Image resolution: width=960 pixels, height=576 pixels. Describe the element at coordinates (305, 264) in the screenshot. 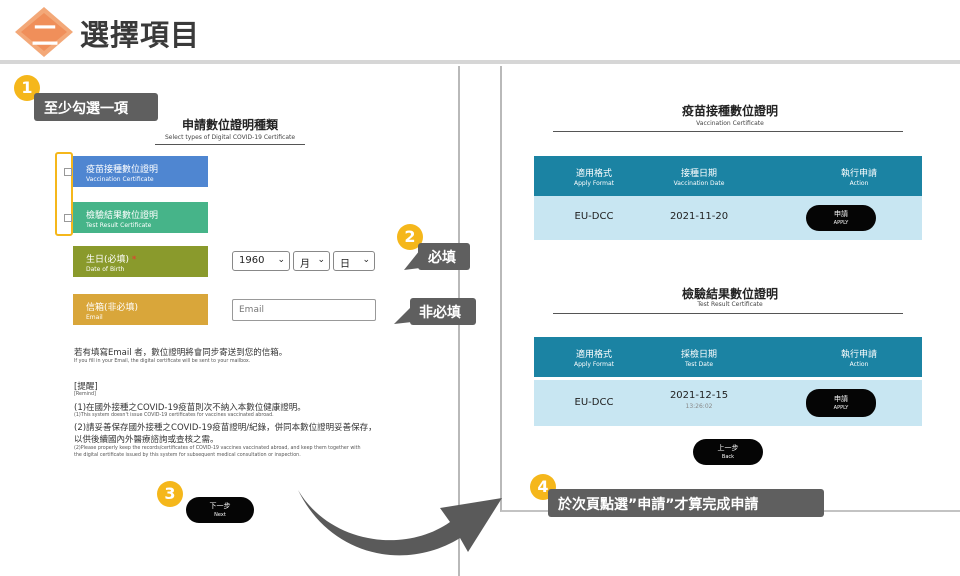

I see `birth-month-value: 月` at that location.